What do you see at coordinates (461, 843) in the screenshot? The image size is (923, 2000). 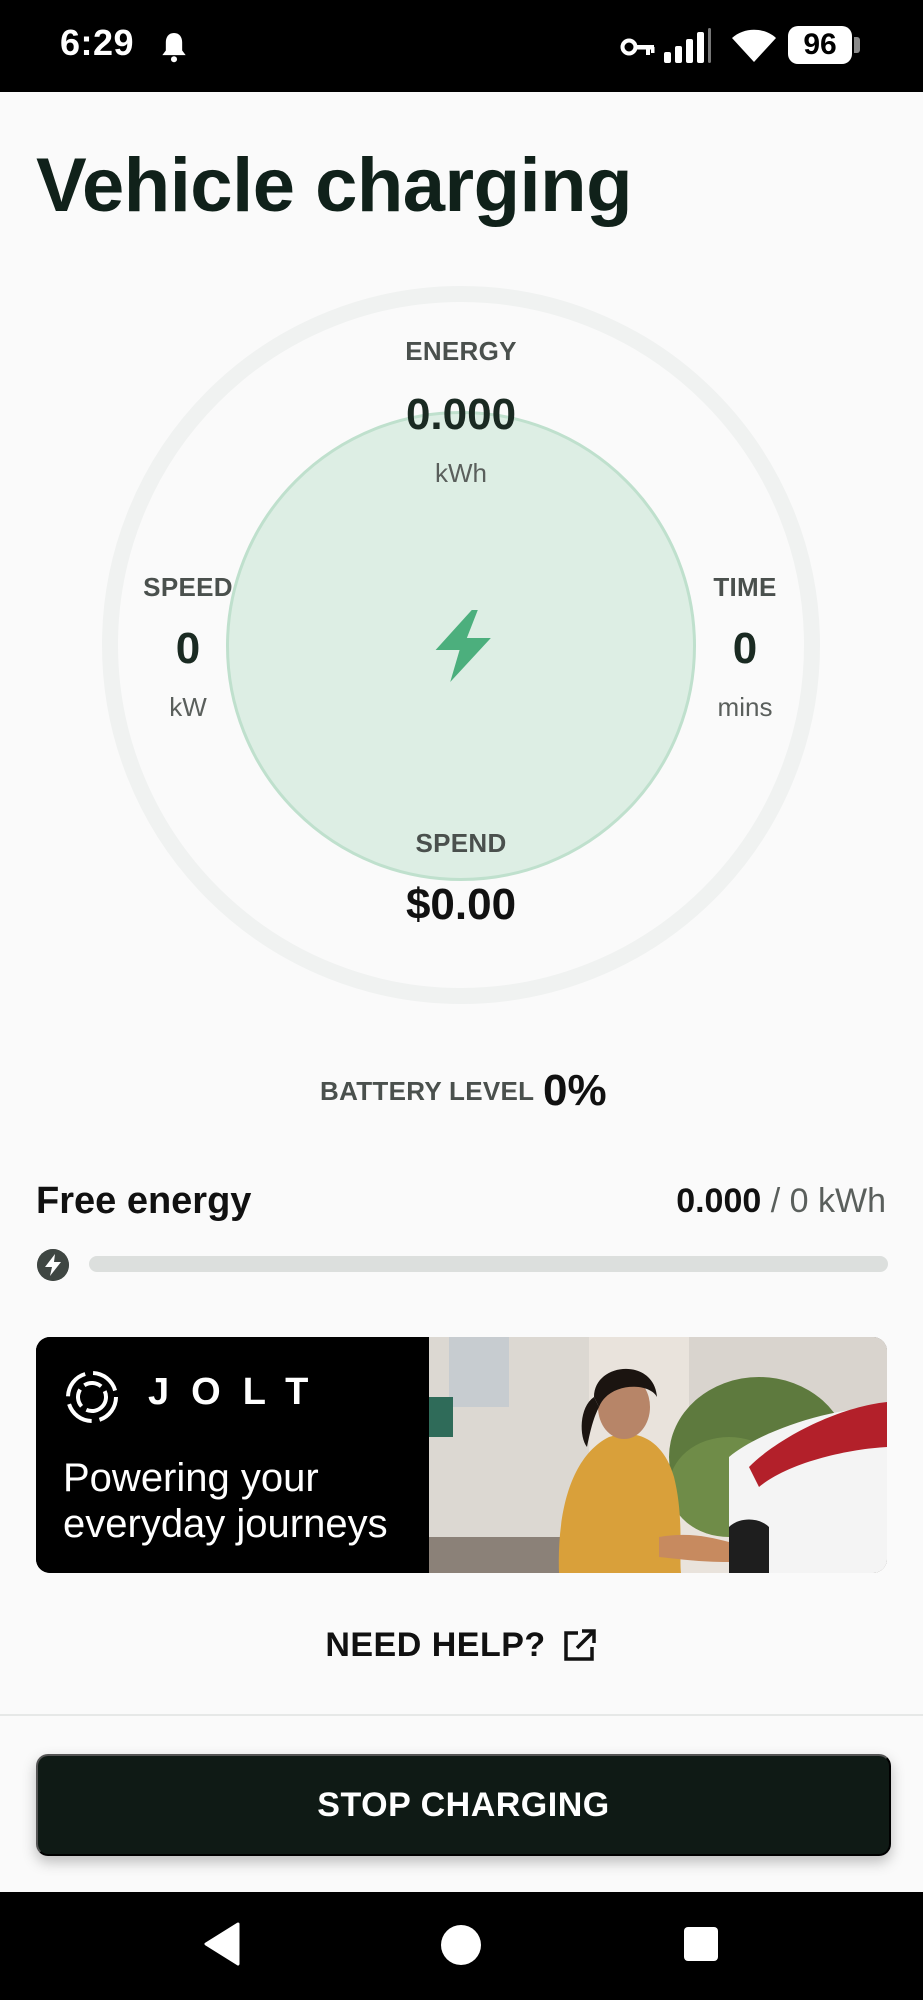 I see `spend-label: SPEND` at bounding box center [461, 843].